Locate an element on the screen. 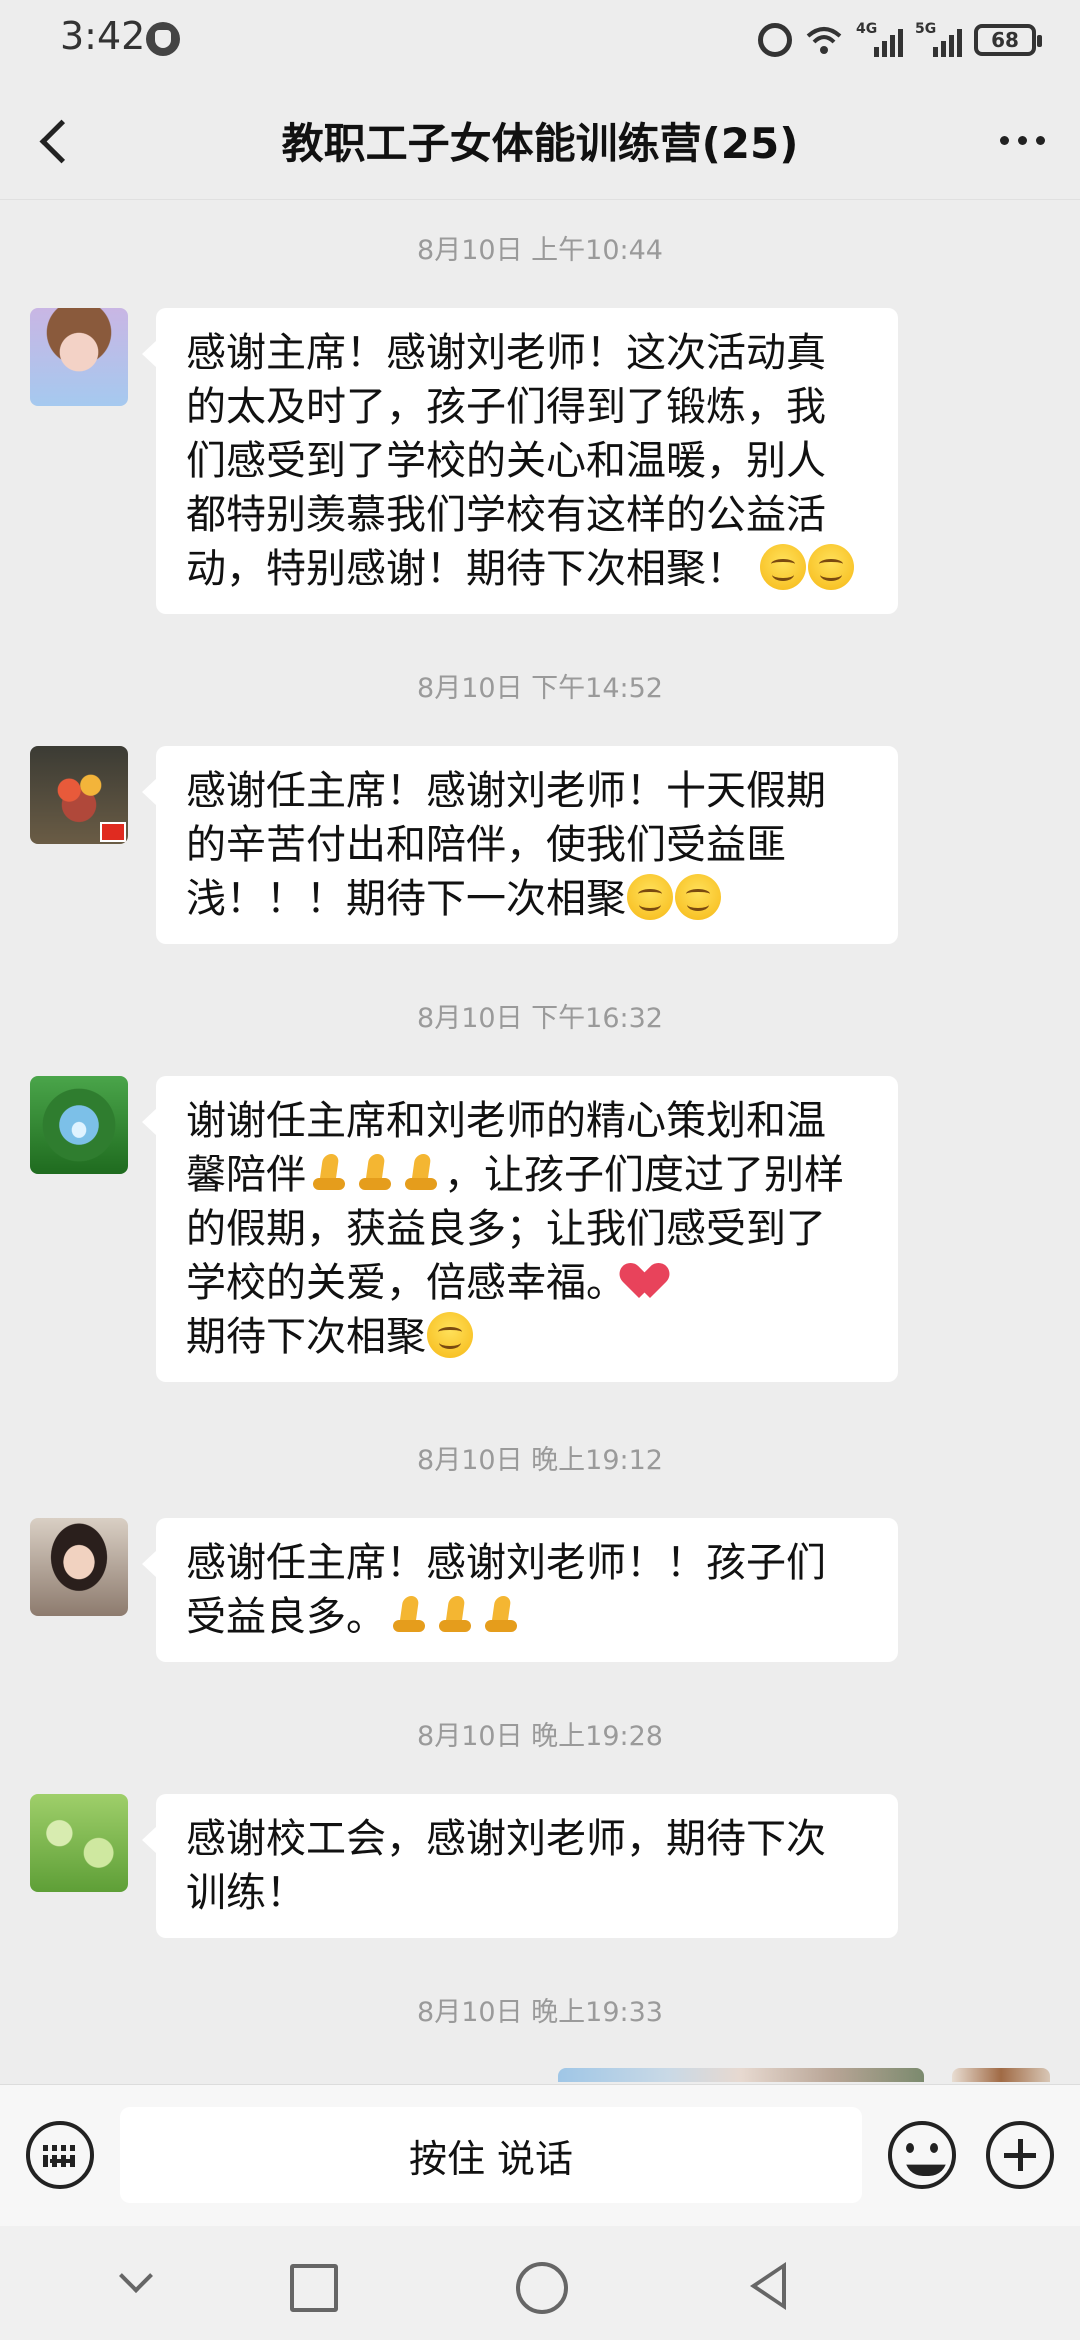 The width and height of the screenshot is (1080, 2340). nav-back-icon is located at coordinates (772, 2286).